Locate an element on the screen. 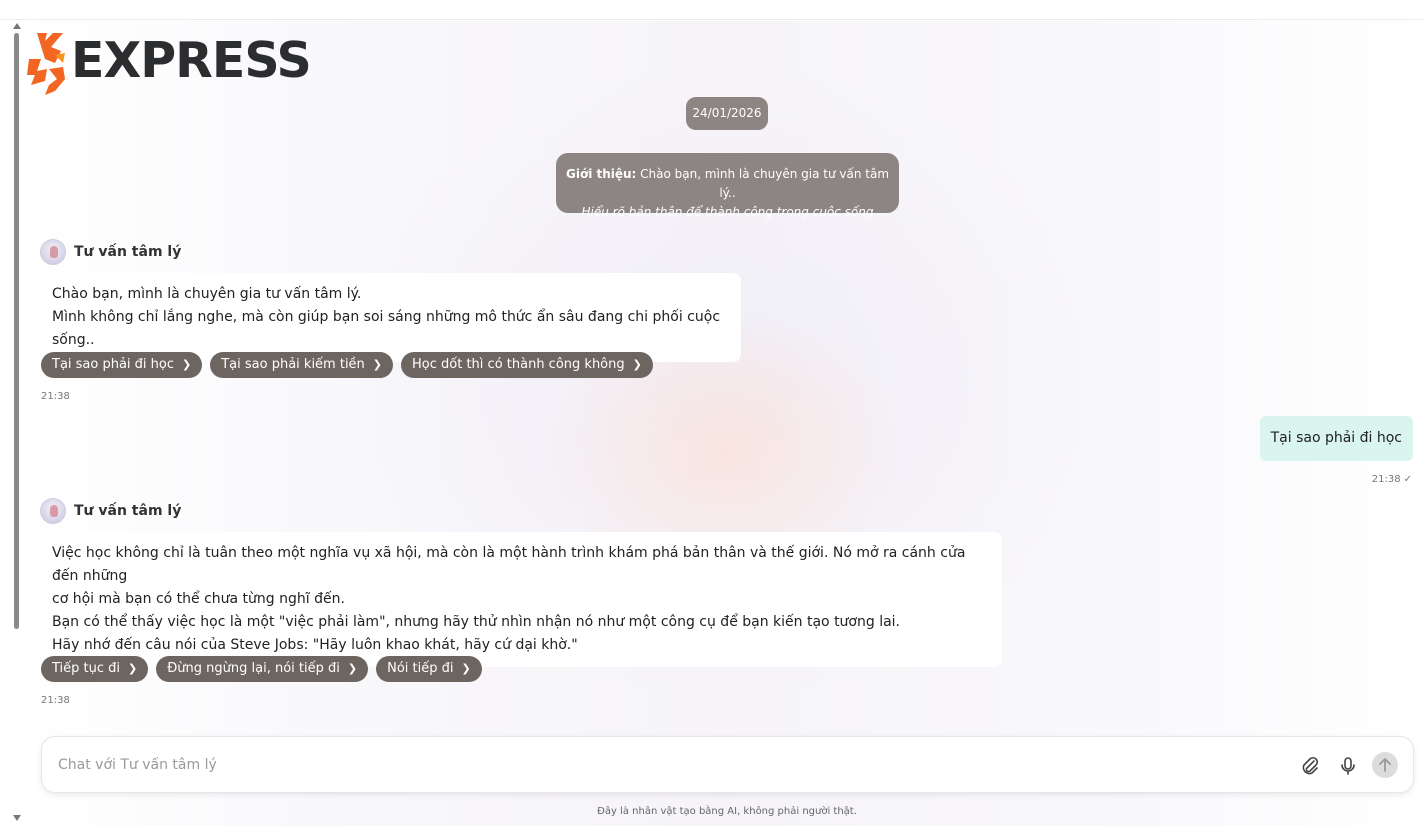  check-icon: ✓ is located at coordinates (1407, 479).